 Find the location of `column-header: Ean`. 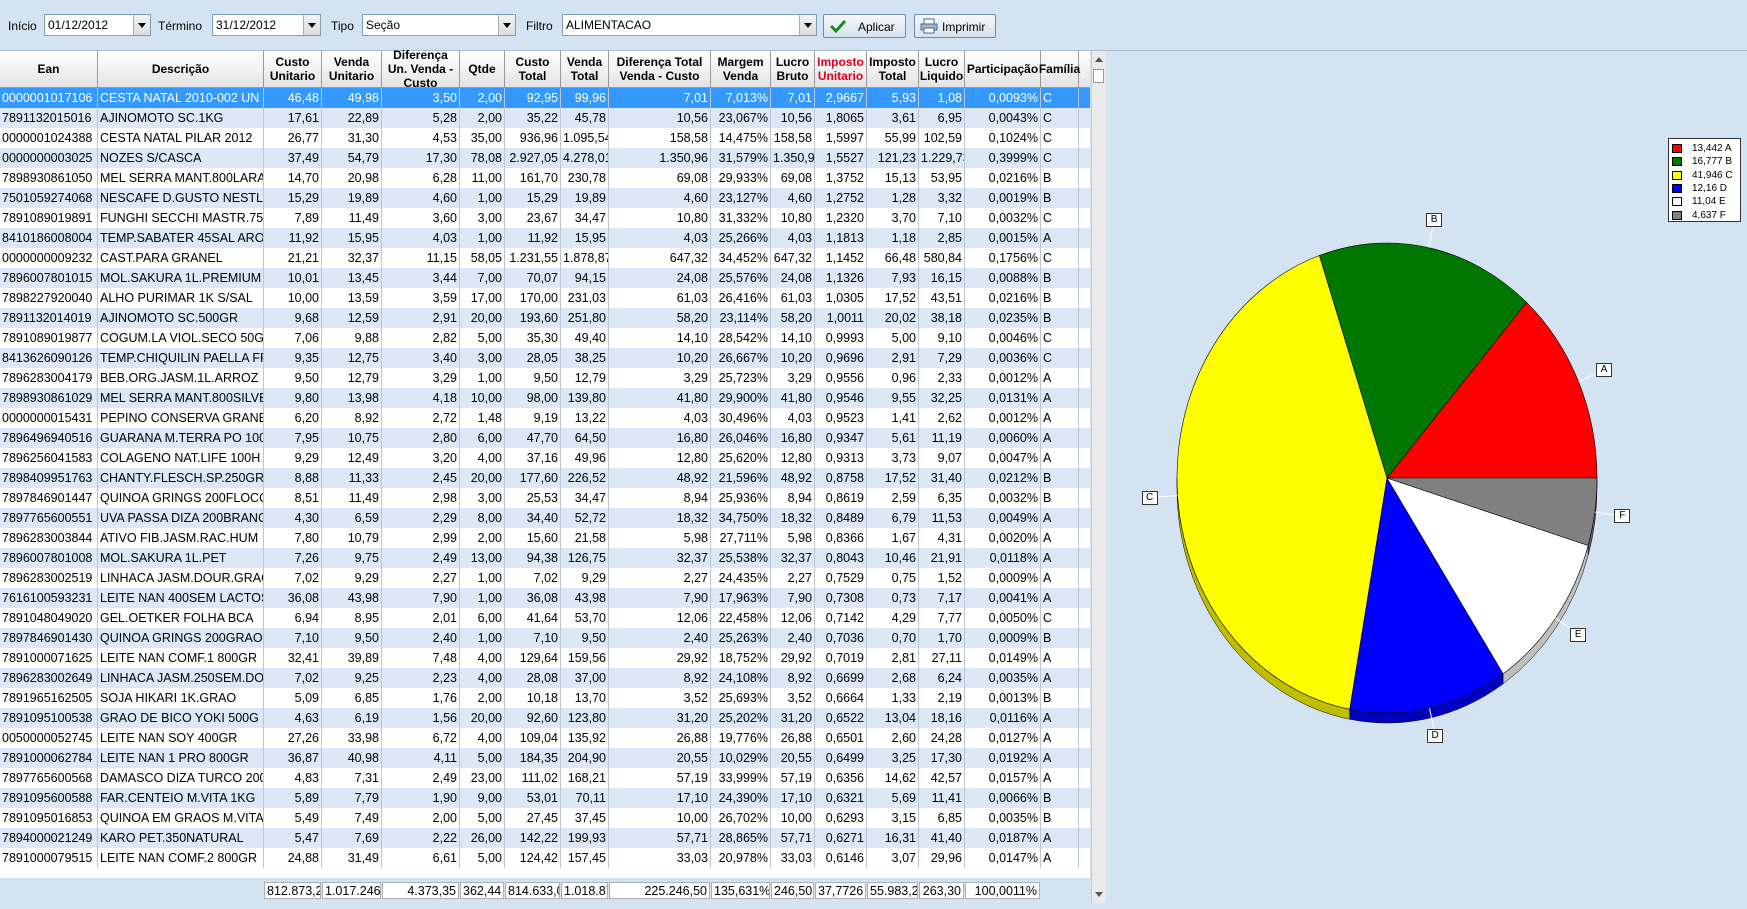

column-header: Ean is located at coordinates (49, 69).